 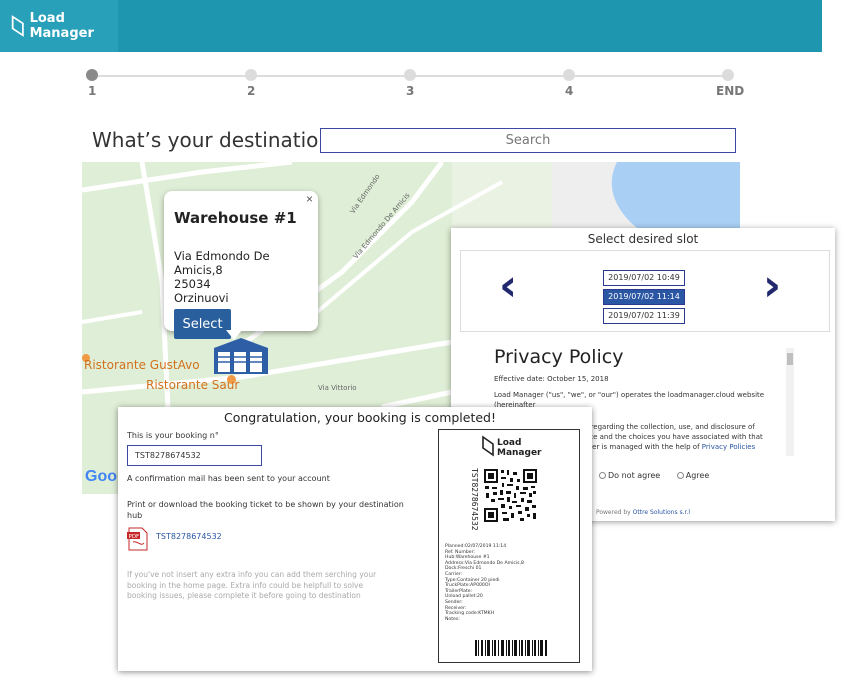 What do you see at coordinates (135, 515) in the screenshot?
I see `print-note-line: hub` at bounding box center [135, 515].